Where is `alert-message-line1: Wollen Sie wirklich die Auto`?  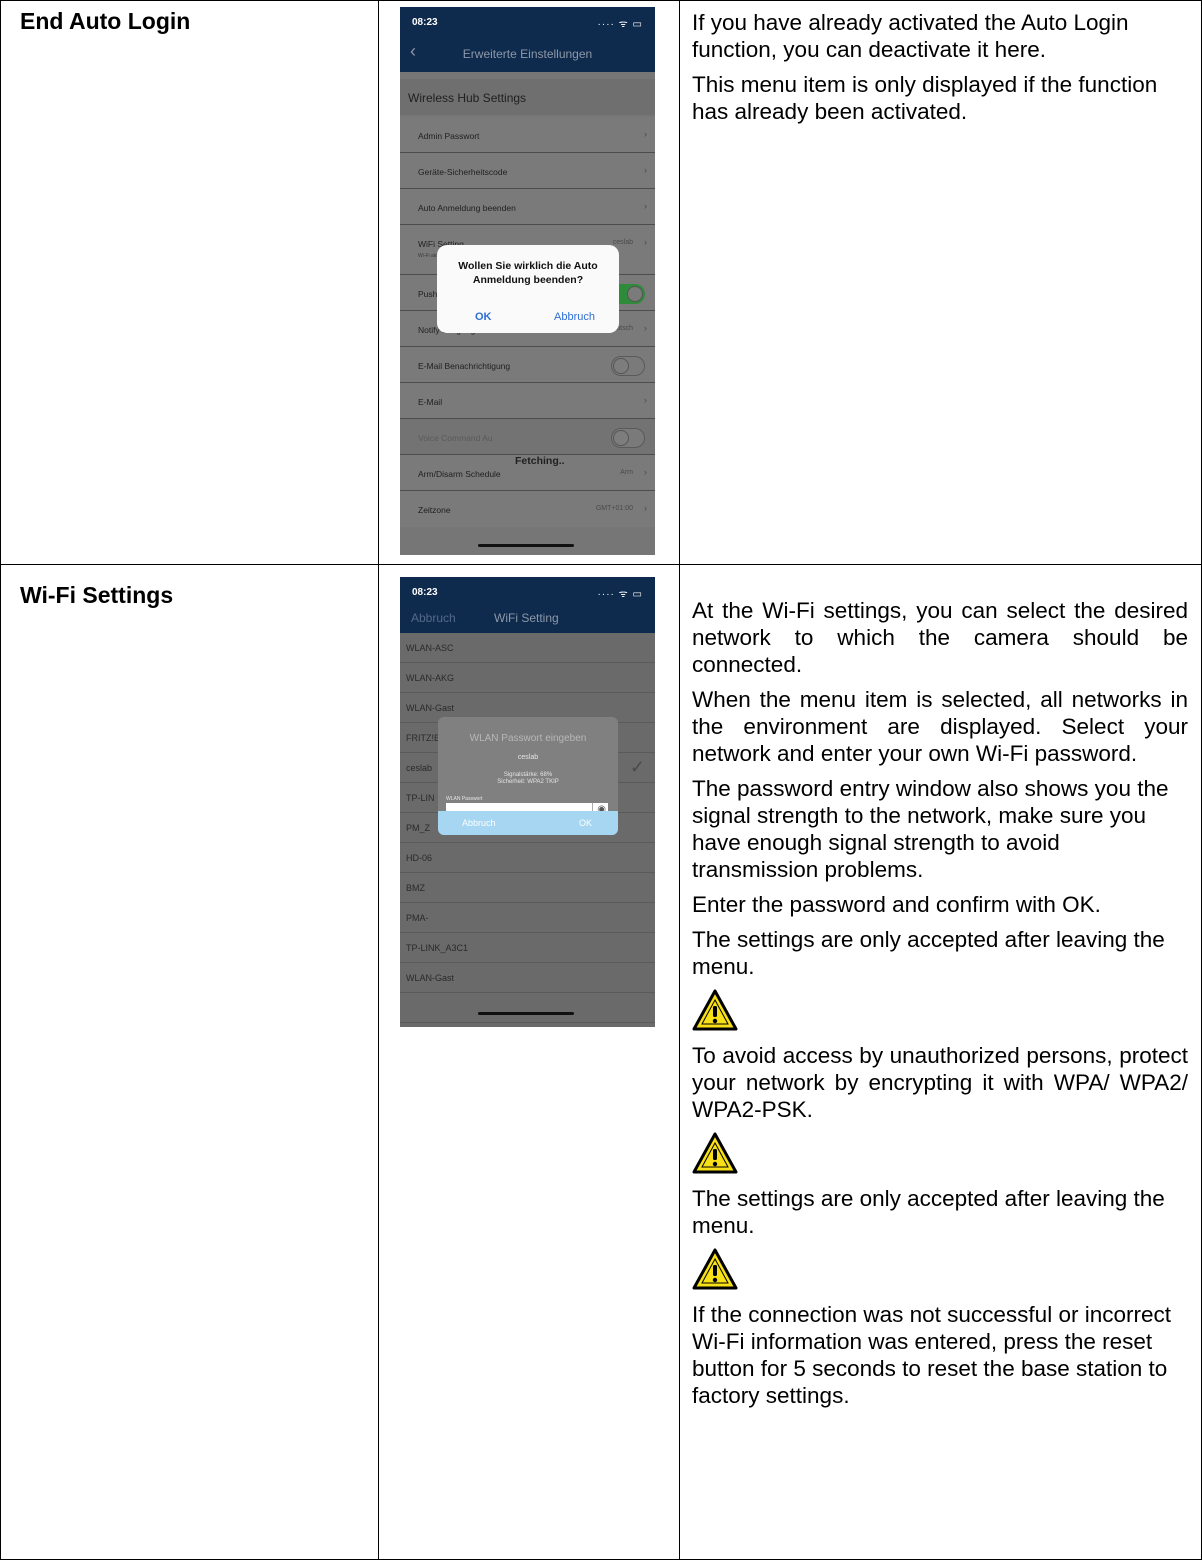 alert-message-line1: Wollen Sie wirklich die Auto is located at coordinates (528, 266).